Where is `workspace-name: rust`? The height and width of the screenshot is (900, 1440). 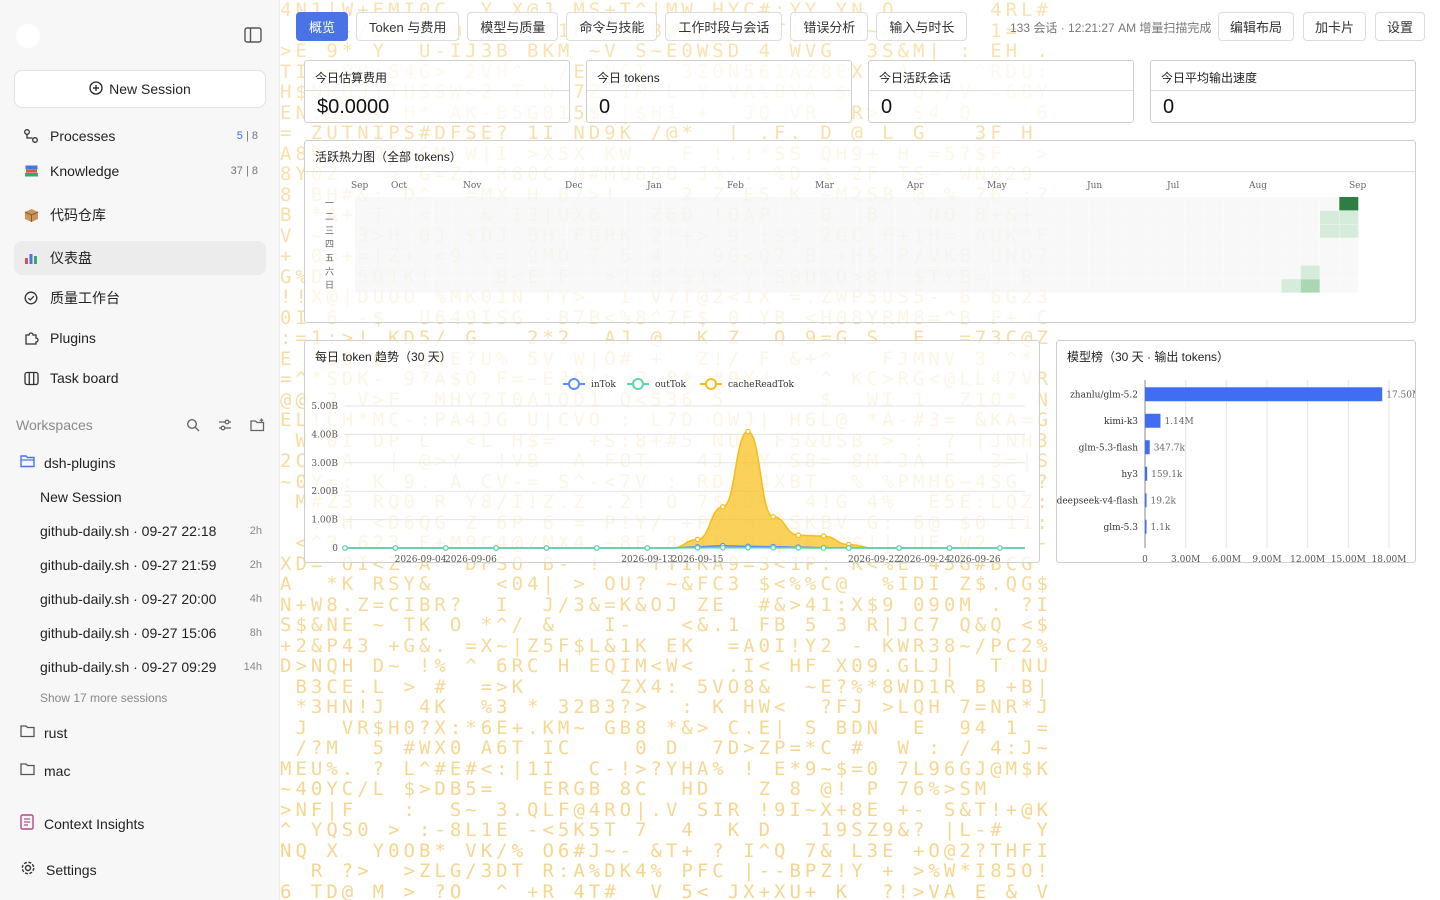
workspace-name: rust is located at coordinates (56, 732).